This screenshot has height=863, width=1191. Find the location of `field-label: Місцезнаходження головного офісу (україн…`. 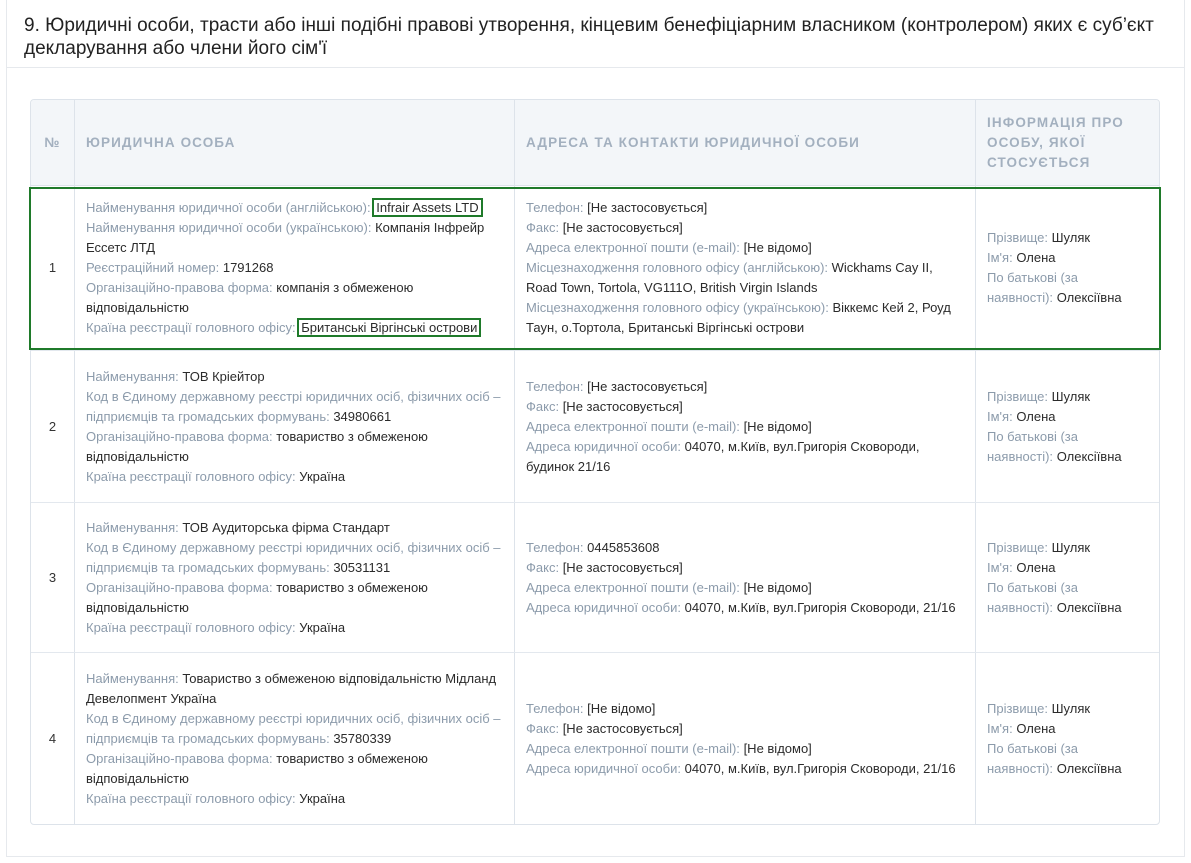

field-label: Місцезнаходження головного офісу (україн… is located at coordinates (677, 307).